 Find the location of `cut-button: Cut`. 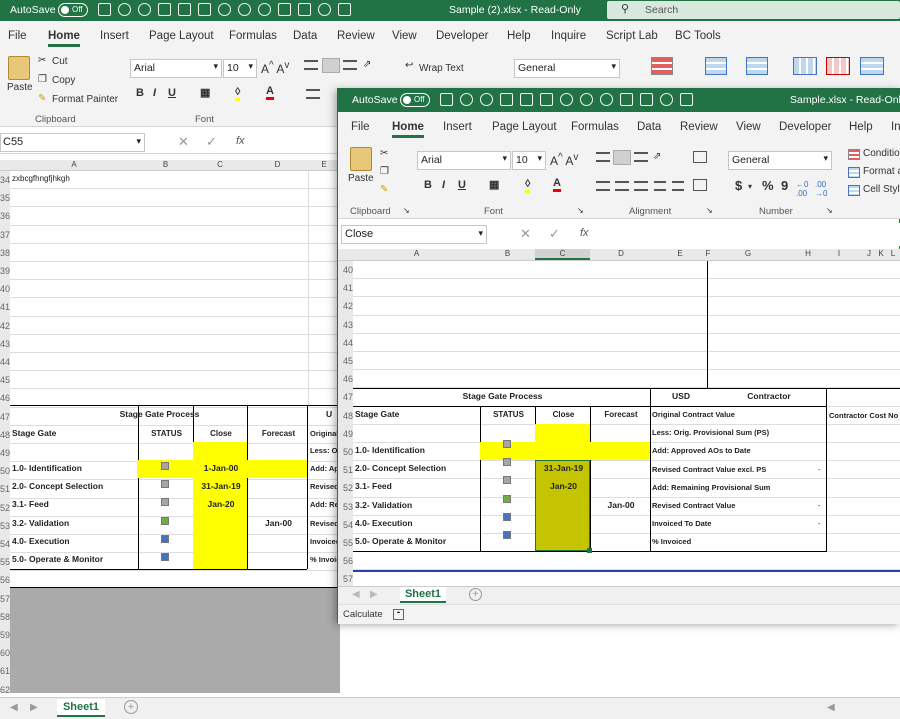

cut-button: Cut is located at coordinates (60, 61).